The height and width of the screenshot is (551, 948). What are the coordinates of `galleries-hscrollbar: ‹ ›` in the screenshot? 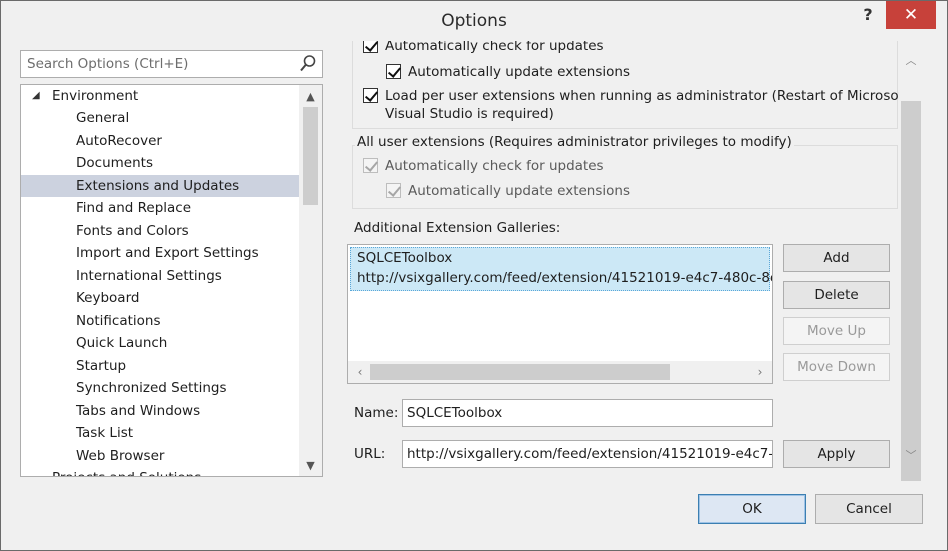 It's located at (560, 372).